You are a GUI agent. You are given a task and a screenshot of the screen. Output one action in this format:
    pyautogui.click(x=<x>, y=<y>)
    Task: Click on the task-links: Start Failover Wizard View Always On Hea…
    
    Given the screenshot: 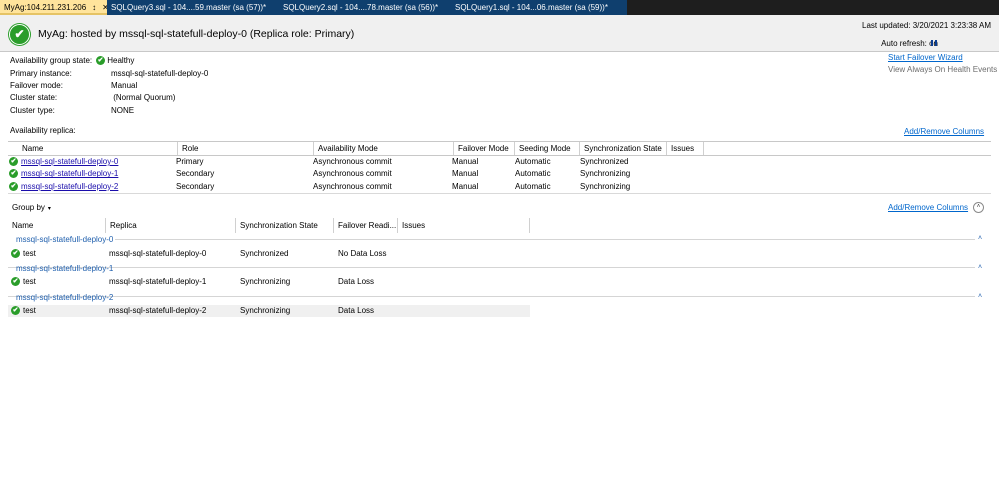 What is the action you would take?
    pyautogui.click(x=942, y=63)
    